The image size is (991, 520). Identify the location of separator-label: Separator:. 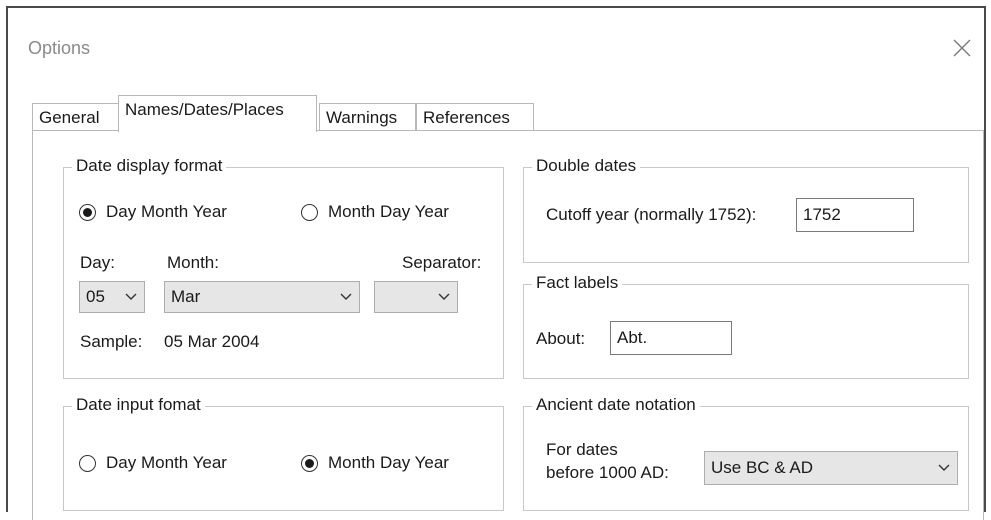
(442, 262).